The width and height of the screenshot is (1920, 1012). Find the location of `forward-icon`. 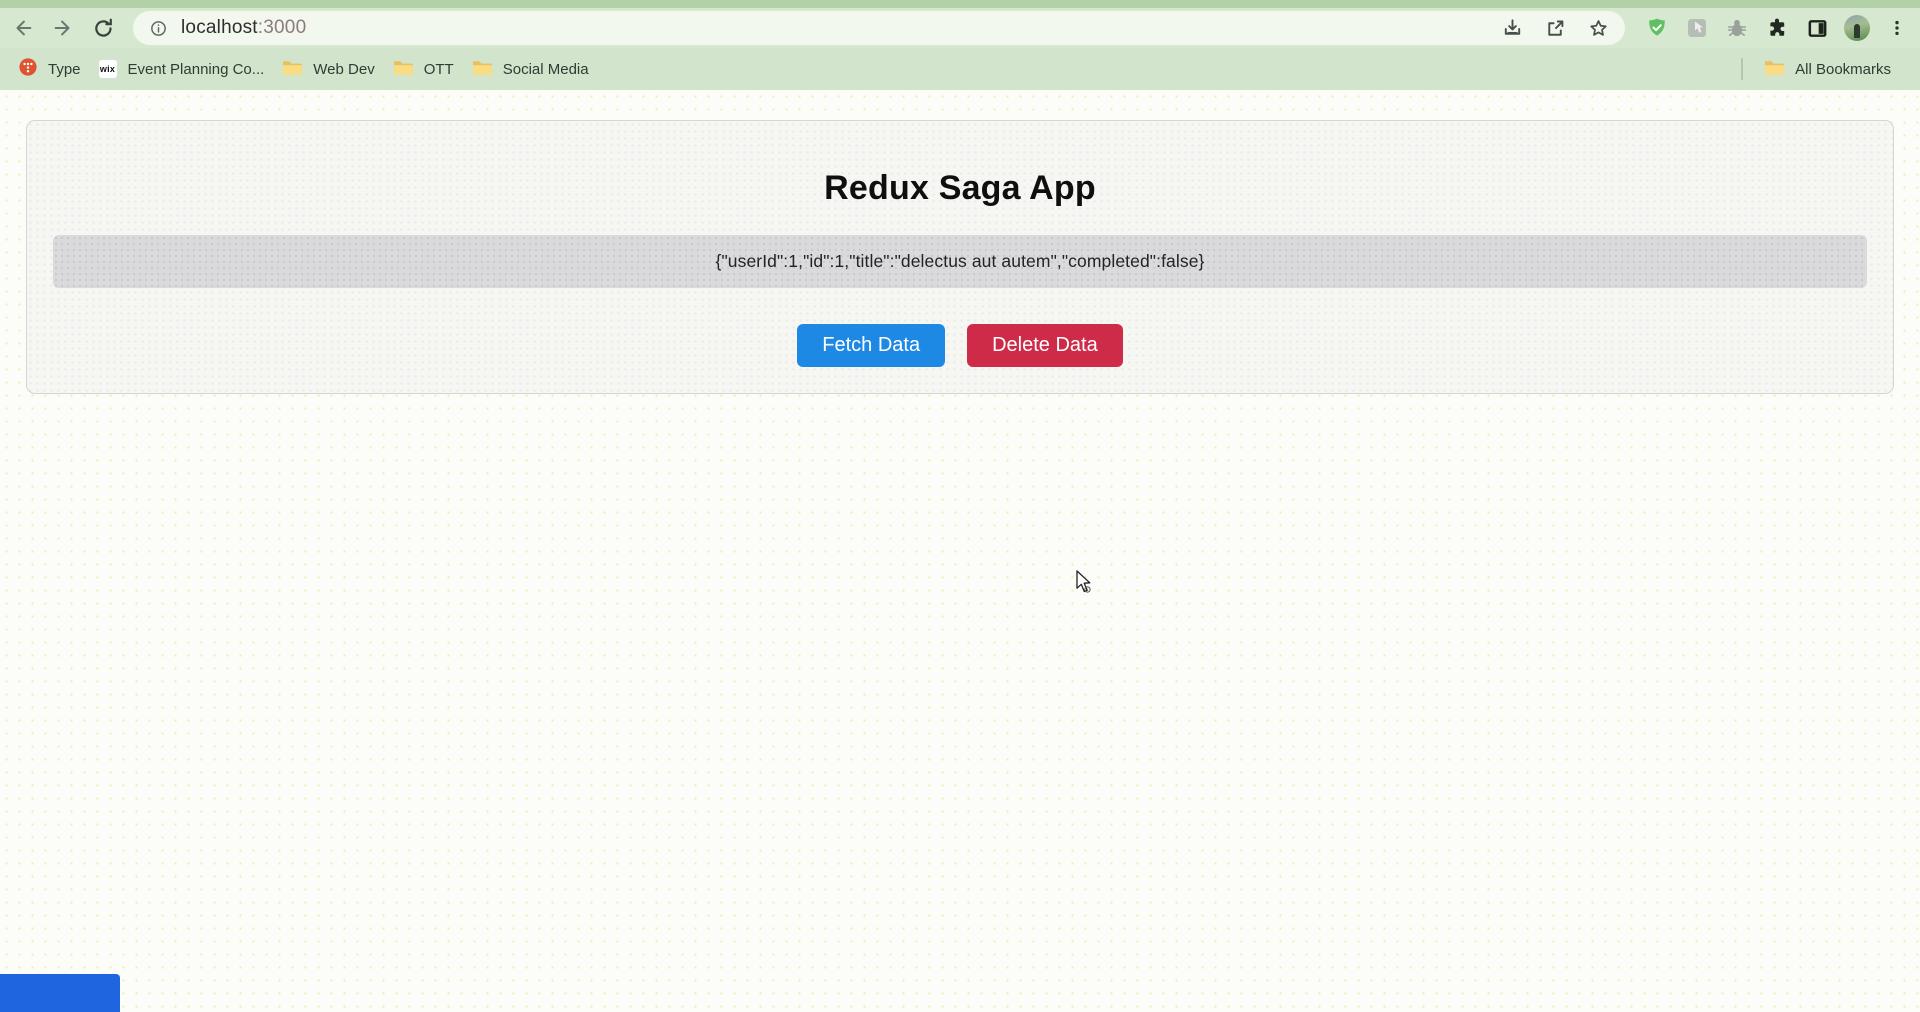

forward-icon is located at coordinates (63, 28).